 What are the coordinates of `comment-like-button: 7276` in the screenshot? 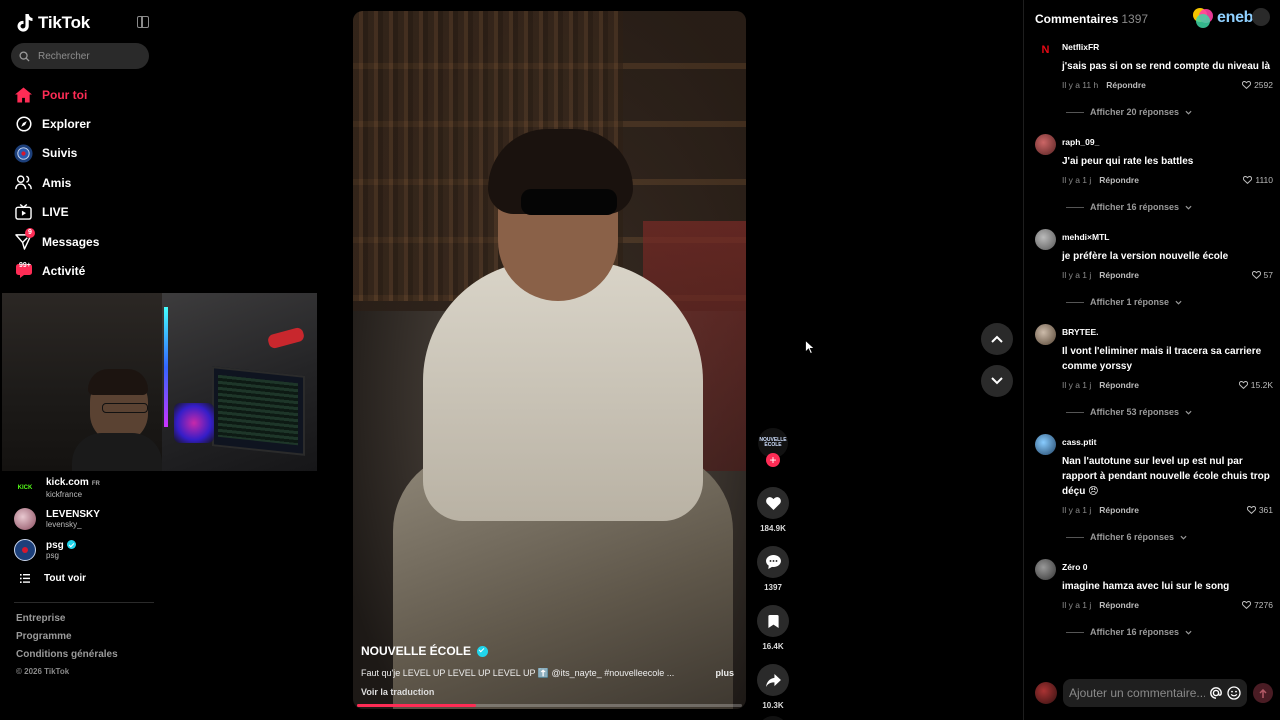 It's located at (1257, 605).